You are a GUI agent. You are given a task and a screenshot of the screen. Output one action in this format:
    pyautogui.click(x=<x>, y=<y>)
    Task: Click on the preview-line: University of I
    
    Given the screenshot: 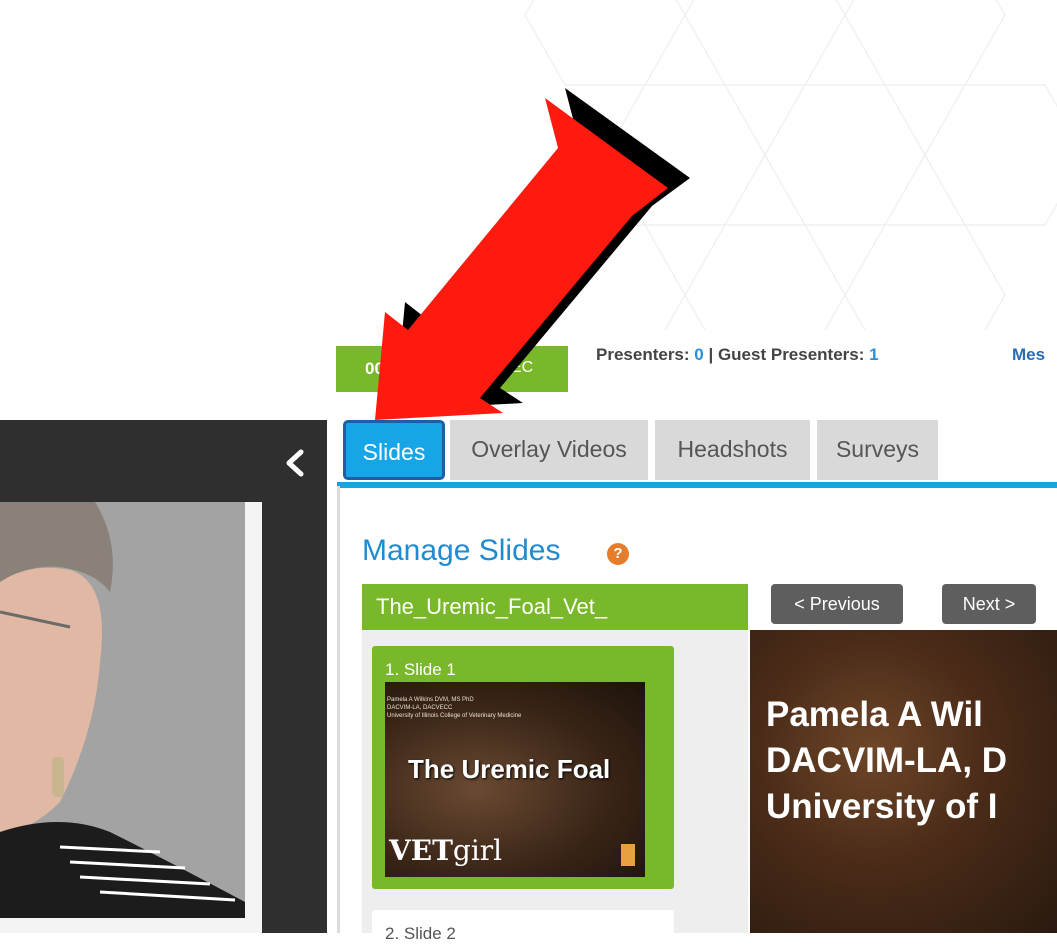 What is the action you would take?
    pyautogui.click(x=882, y=806)
    